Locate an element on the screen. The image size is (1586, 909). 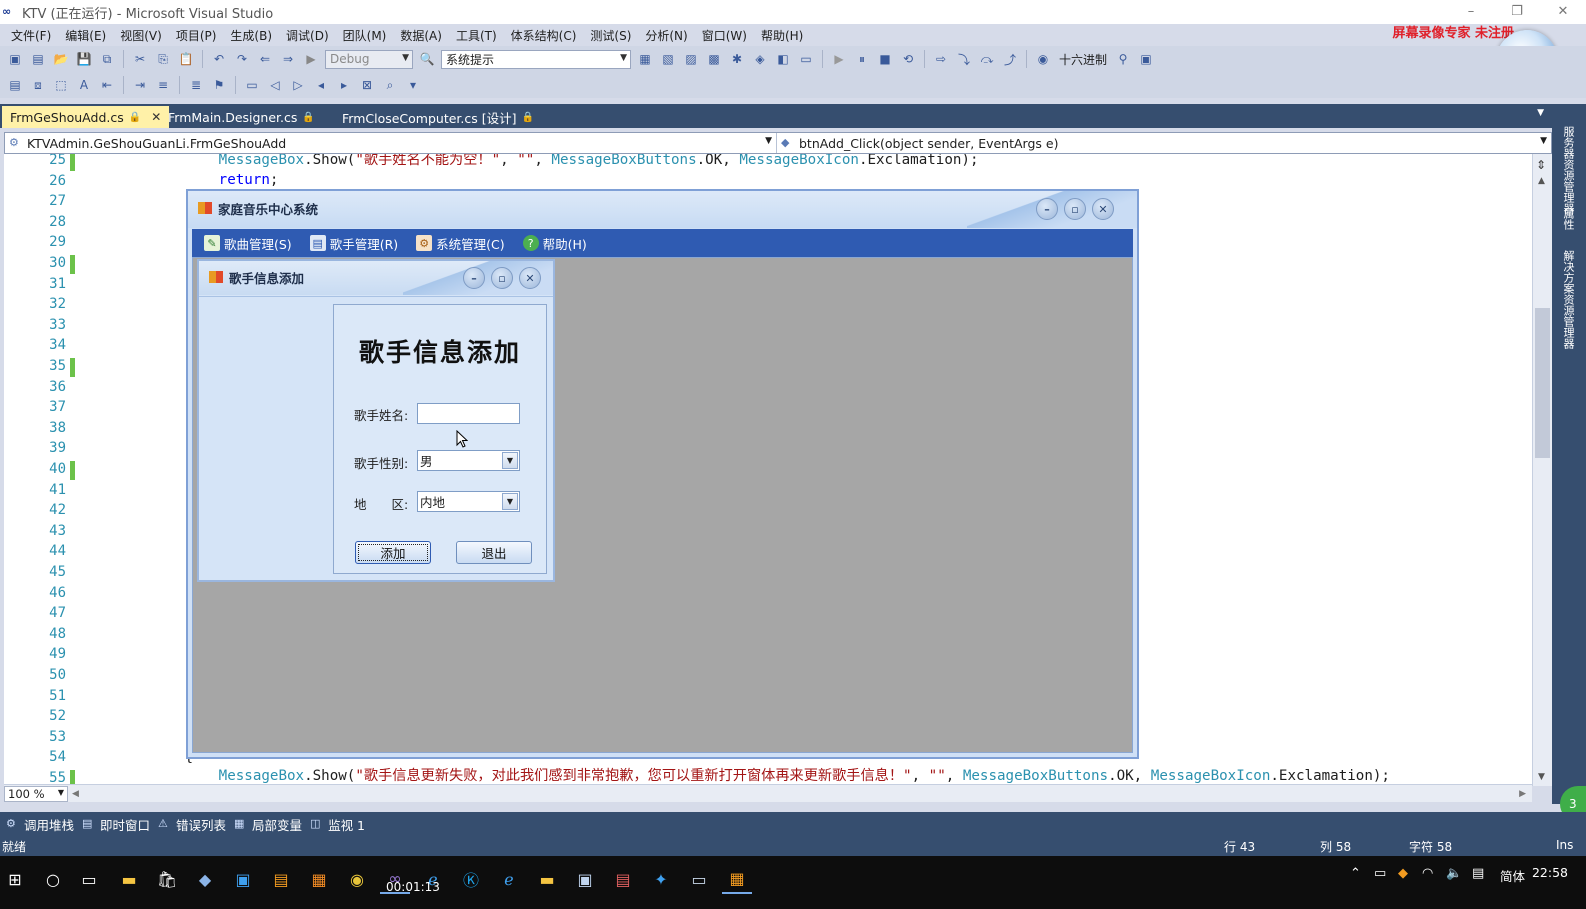
solution-explorer-tab: 解决方案资源管理器 is located at coordinates (1568, 299).